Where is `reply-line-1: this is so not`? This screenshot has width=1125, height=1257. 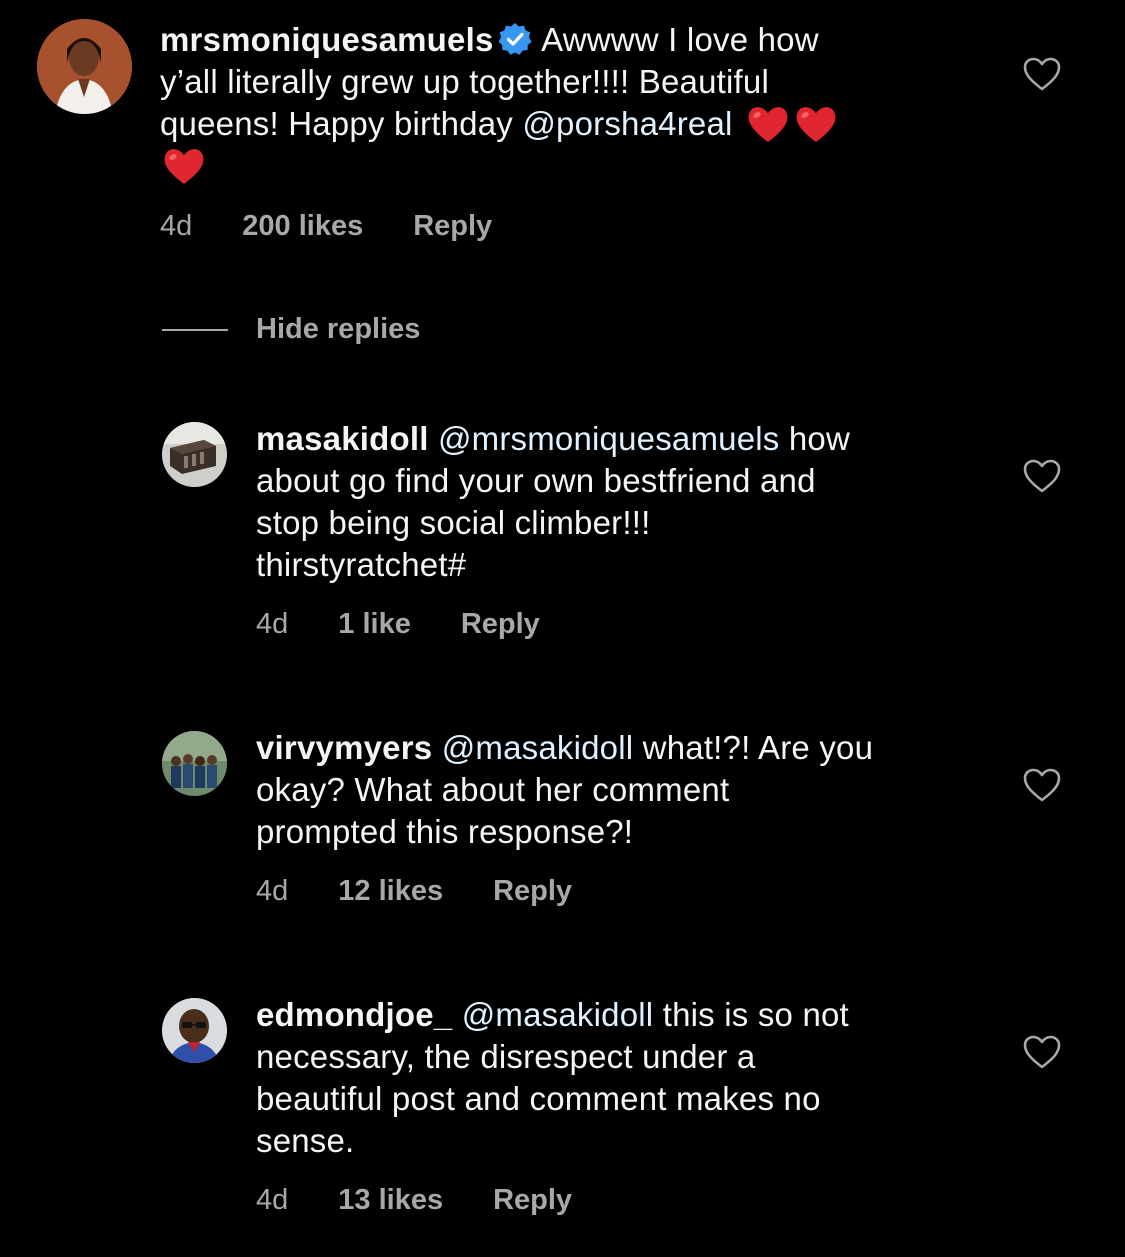 reply-line-1: this is so not is located at coordinates (751, 1014).